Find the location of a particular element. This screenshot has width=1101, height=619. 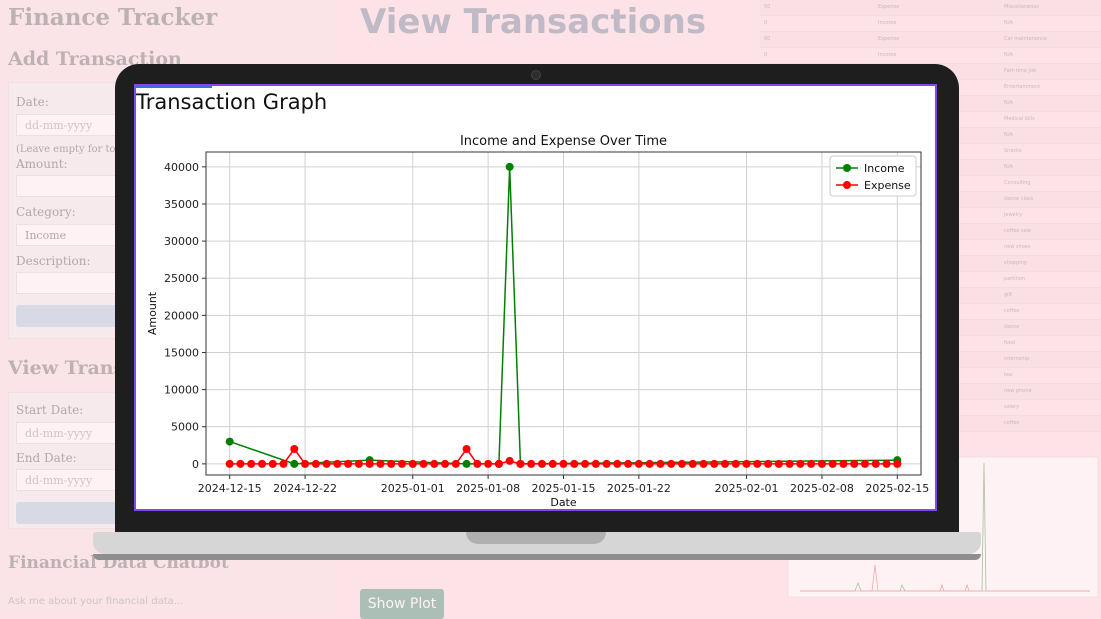

table-cell: 50 is located at coordinates (767, 7).